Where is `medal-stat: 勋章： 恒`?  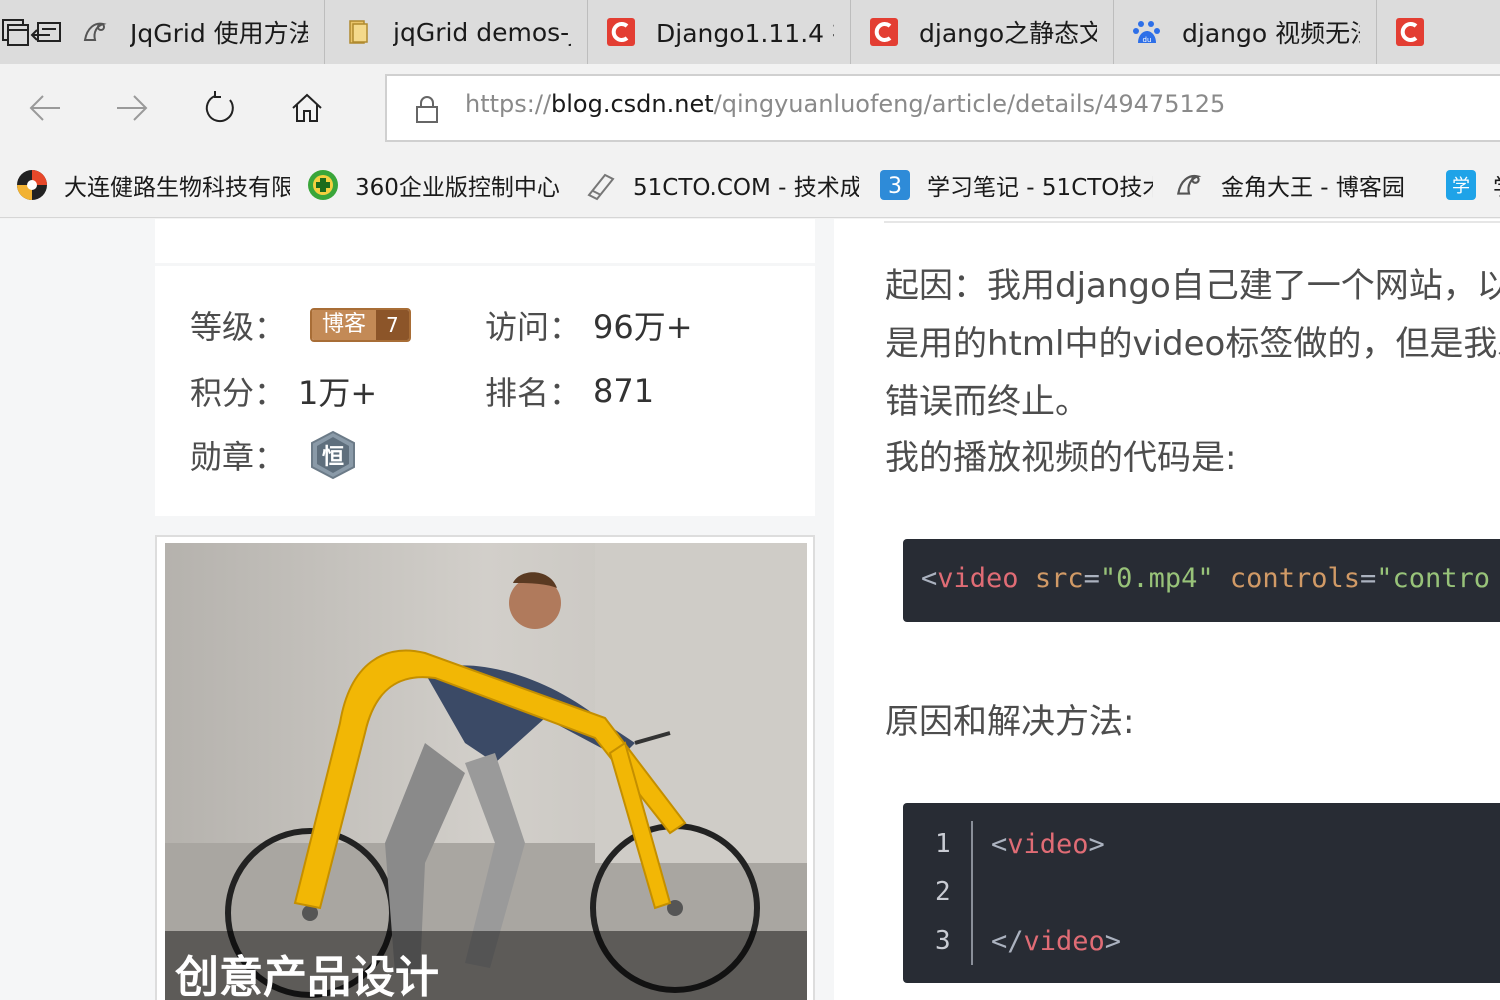
medal-stat: 勋章： 恒 is located at coordinates (273, 455).